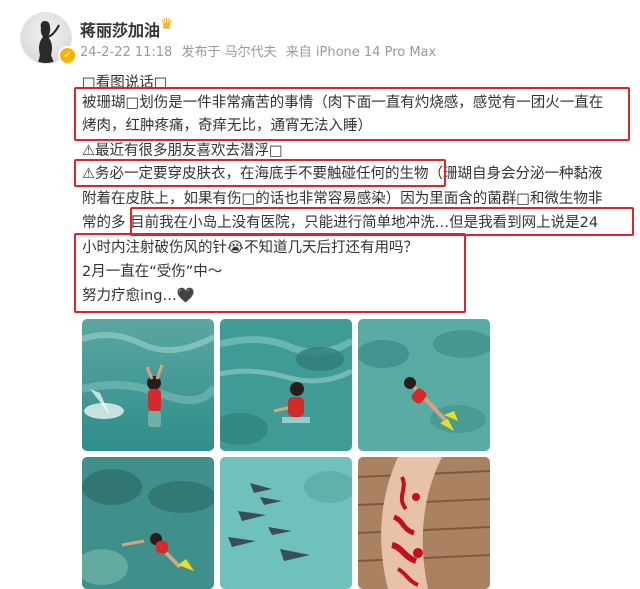 This screenshot has height=589, width=640. Describe the element at coordinates (126, 52) in the screenshot. I see `post-timestamp: 24-2-22 11:18` at that location.